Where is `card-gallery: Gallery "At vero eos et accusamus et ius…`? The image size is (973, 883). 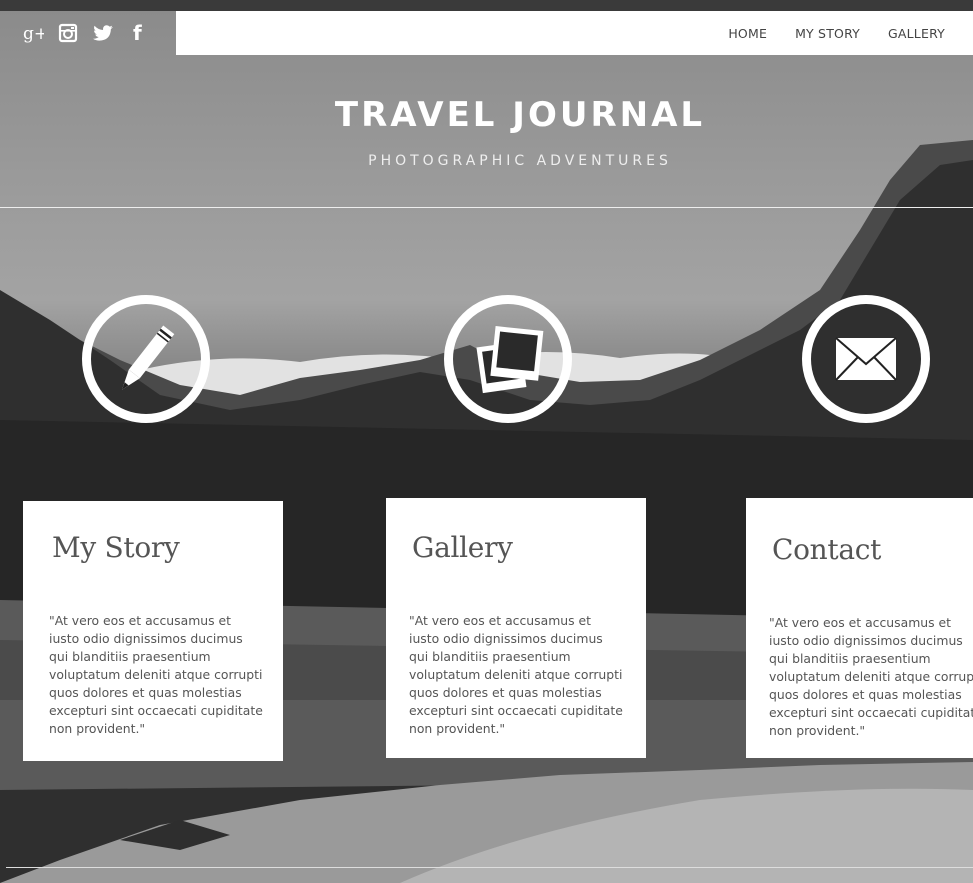 card-gallery: Gallery "At vero eos et accusamus et ius… is located at coordinates (516, 628).